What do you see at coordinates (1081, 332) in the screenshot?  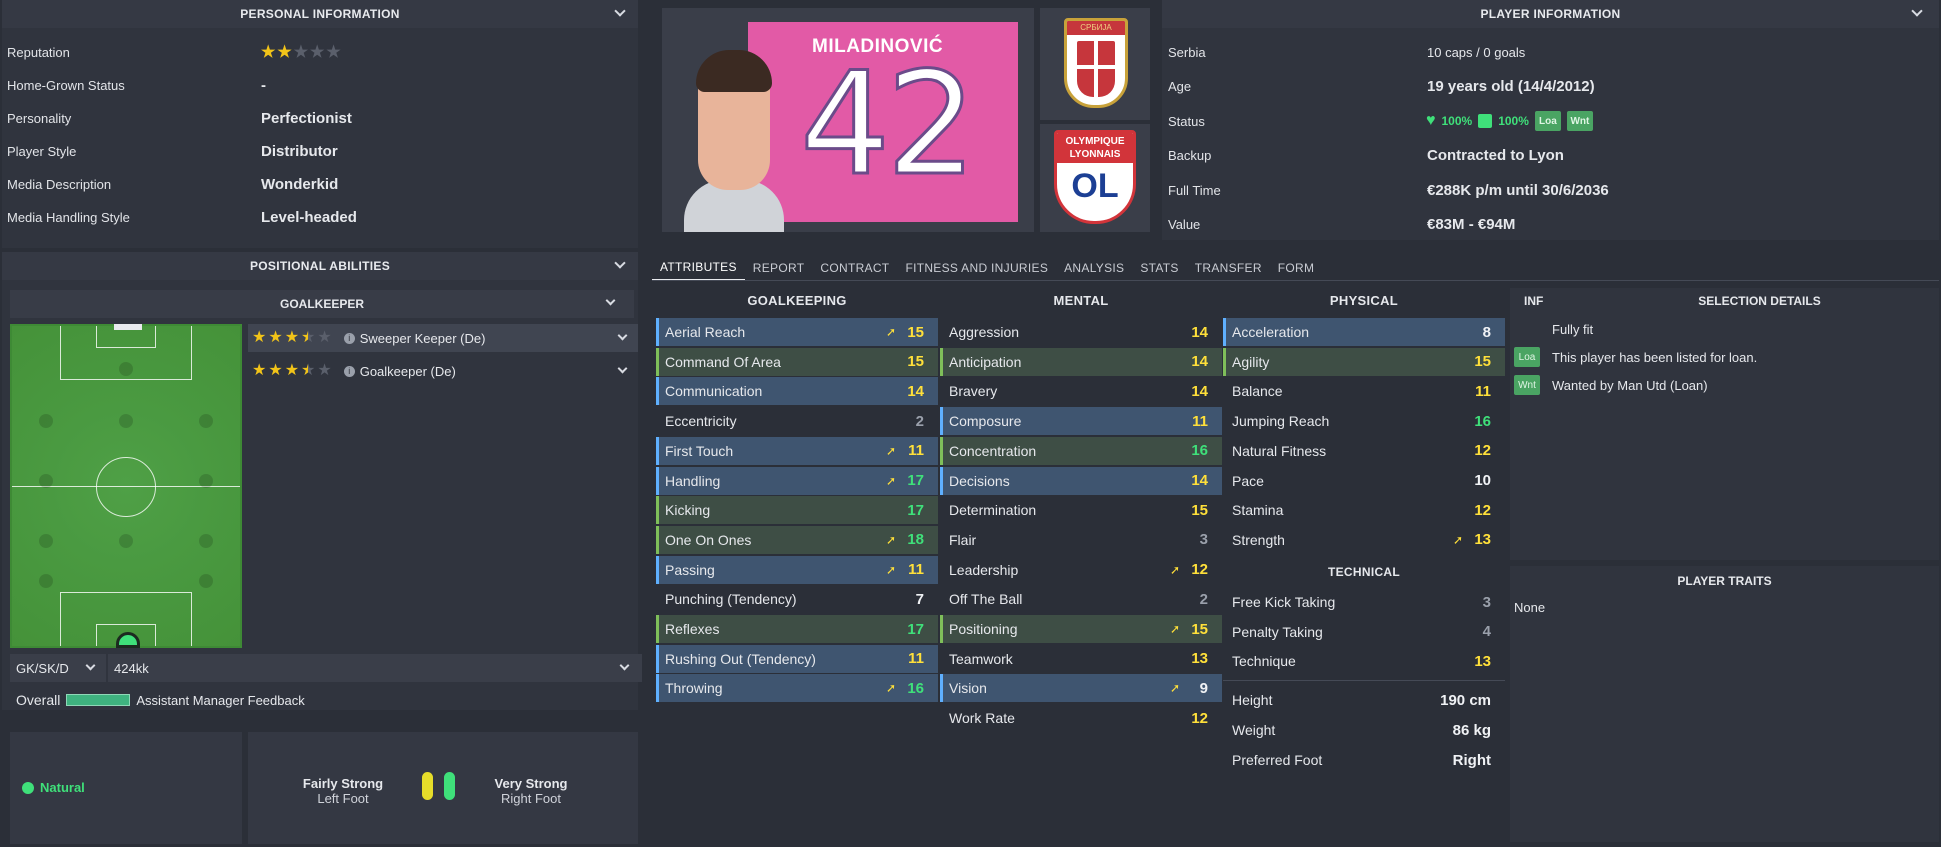 I see `attribute-row: Aggression 14` at bounding box center [1081, 332].